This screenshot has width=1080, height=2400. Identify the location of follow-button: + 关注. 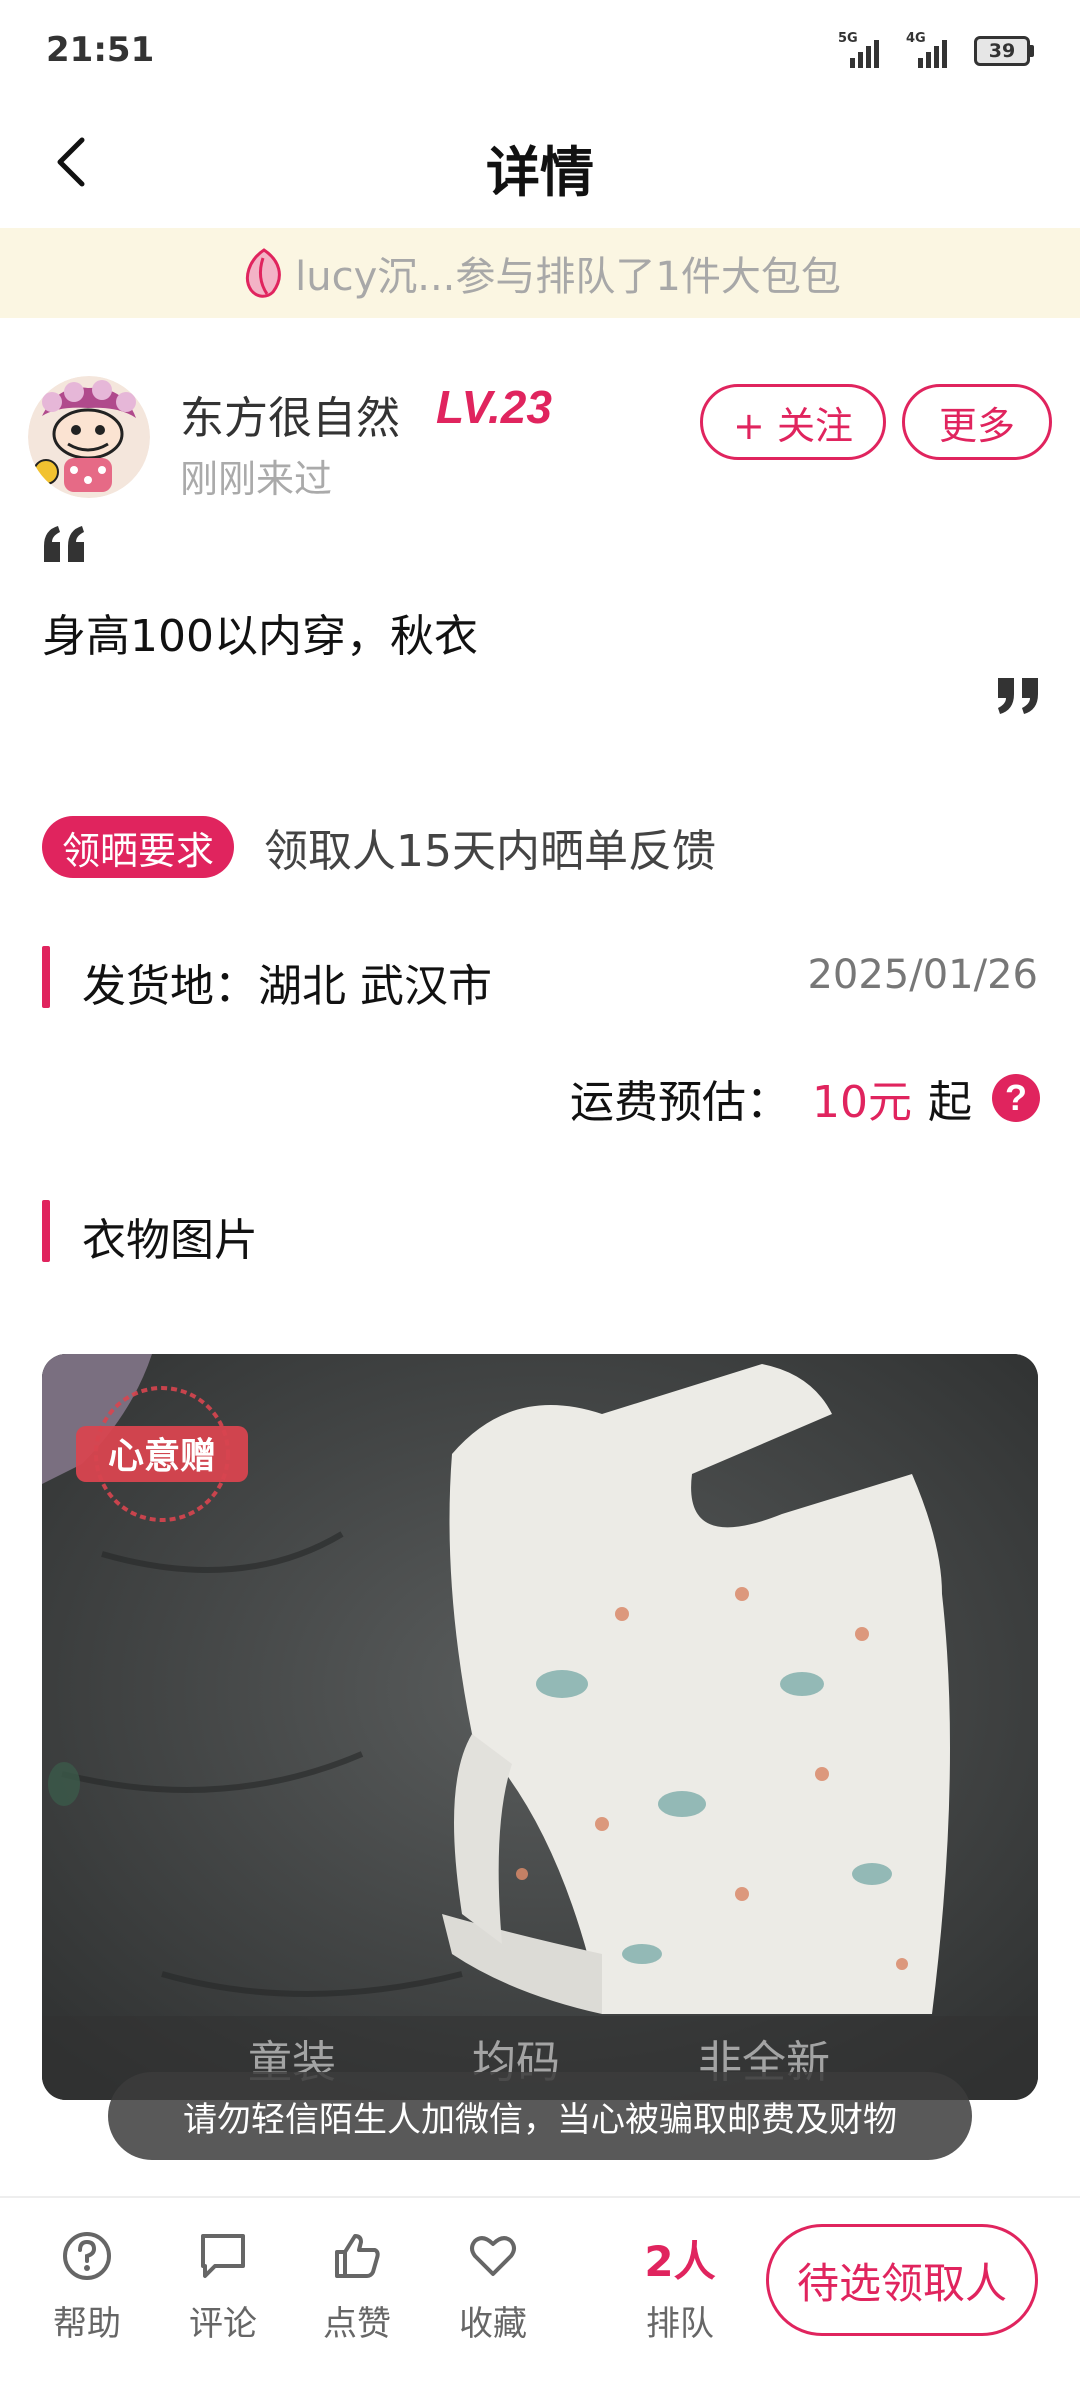
(793, 422).